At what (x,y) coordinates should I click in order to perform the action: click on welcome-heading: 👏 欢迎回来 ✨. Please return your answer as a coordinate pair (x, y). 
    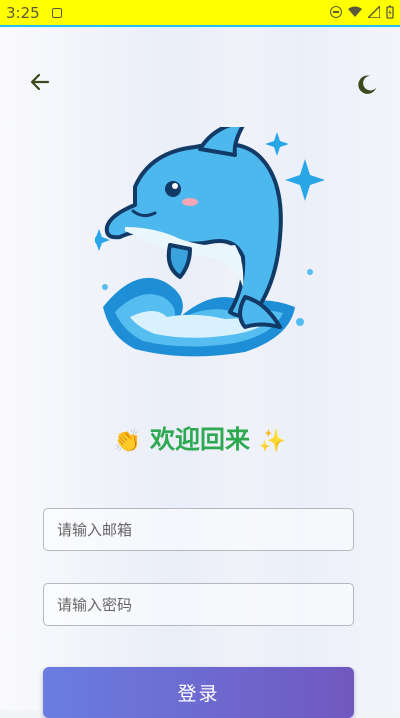
    Looking at the image, I should click on (200, 438).